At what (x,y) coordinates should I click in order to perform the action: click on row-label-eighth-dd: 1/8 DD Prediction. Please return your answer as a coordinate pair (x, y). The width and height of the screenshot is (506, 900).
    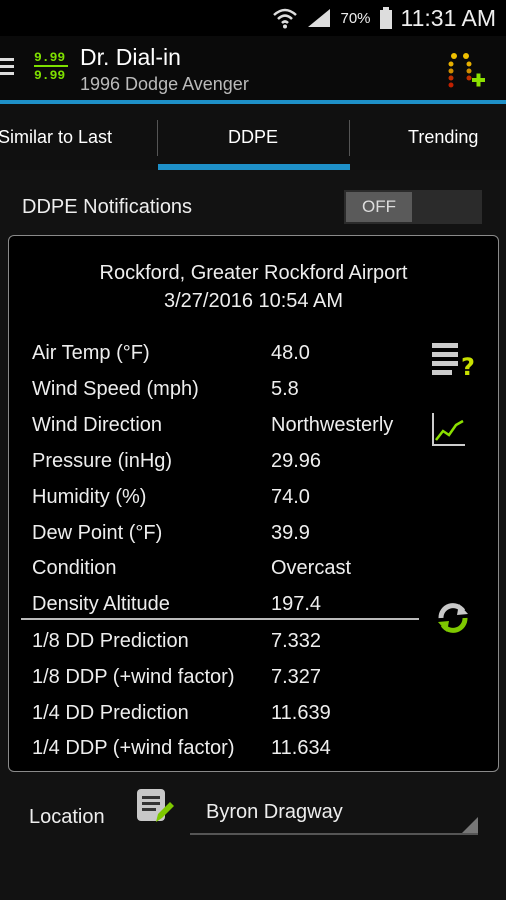
    Looking at the image, I should click on (110, 641).